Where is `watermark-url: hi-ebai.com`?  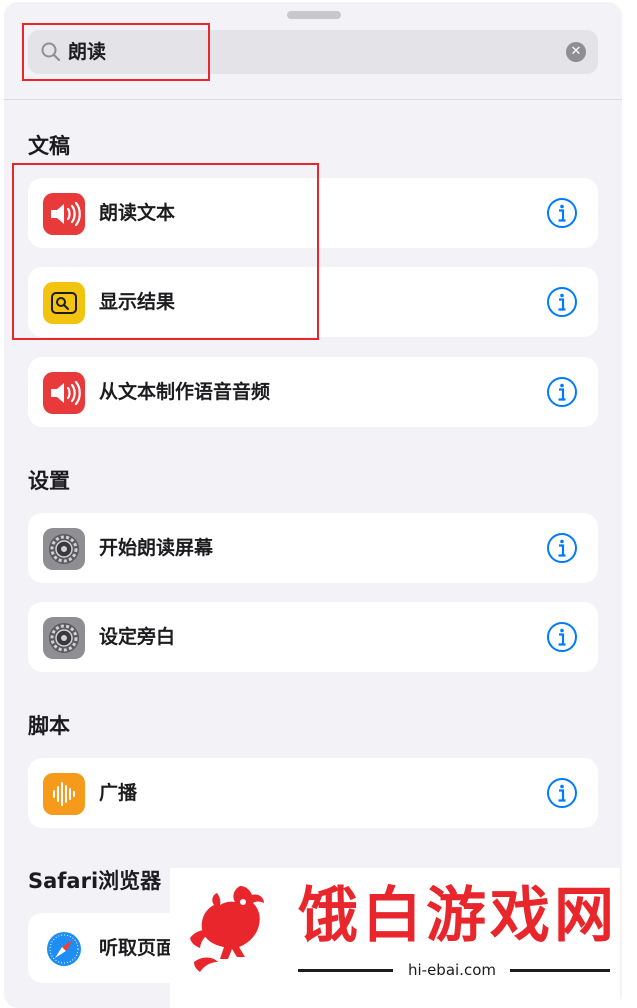 watermark-url: hi-ebai.com is located at coordinates (451, 970).